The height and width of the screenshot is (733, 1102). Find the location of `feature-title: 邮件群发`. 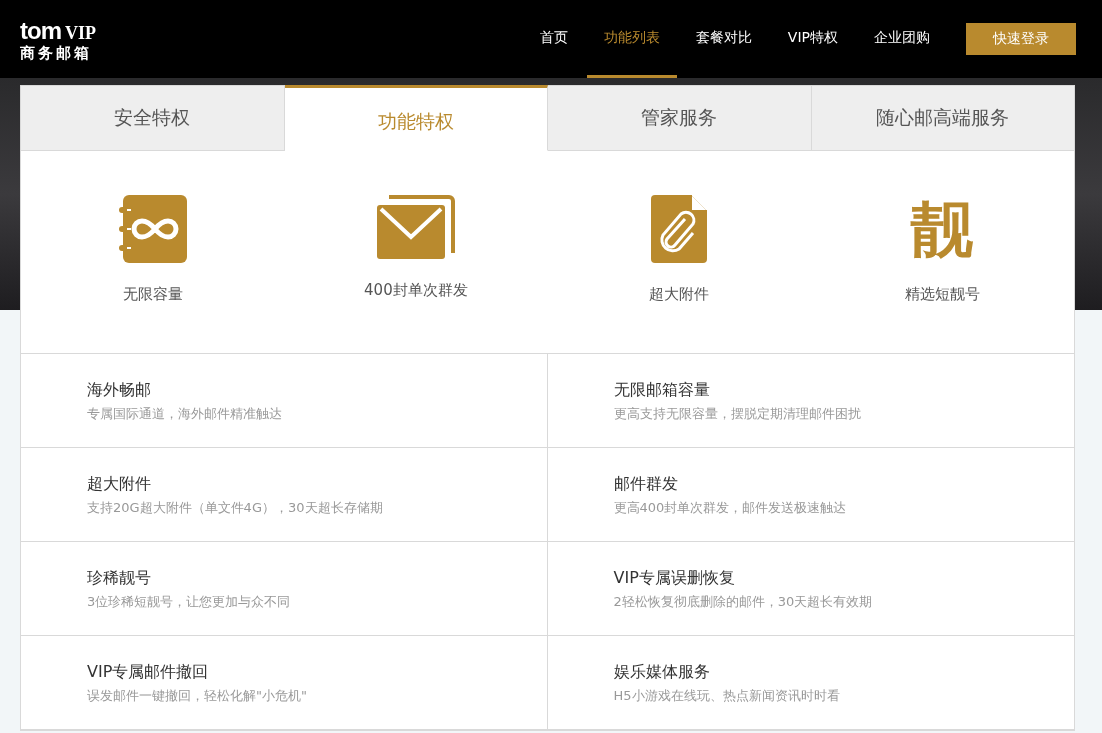

feature-title: 邮件群发 is located at coordinates (646, 484).